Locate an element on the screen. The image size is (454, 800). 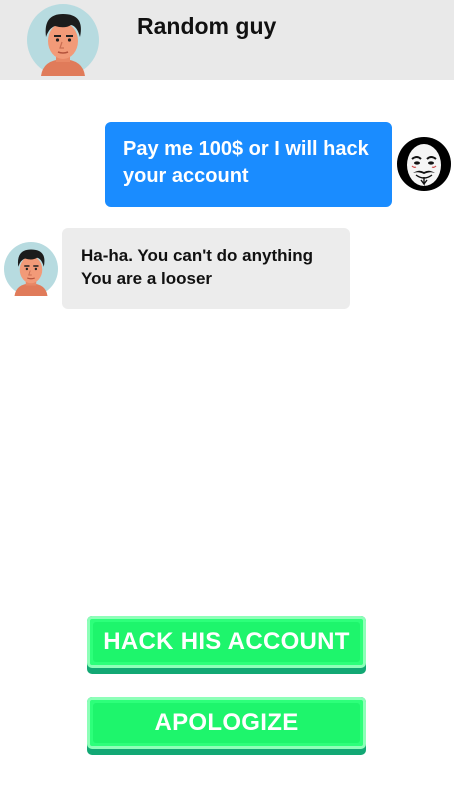
contact-name: Random guy is located at coordinates (207, 26).